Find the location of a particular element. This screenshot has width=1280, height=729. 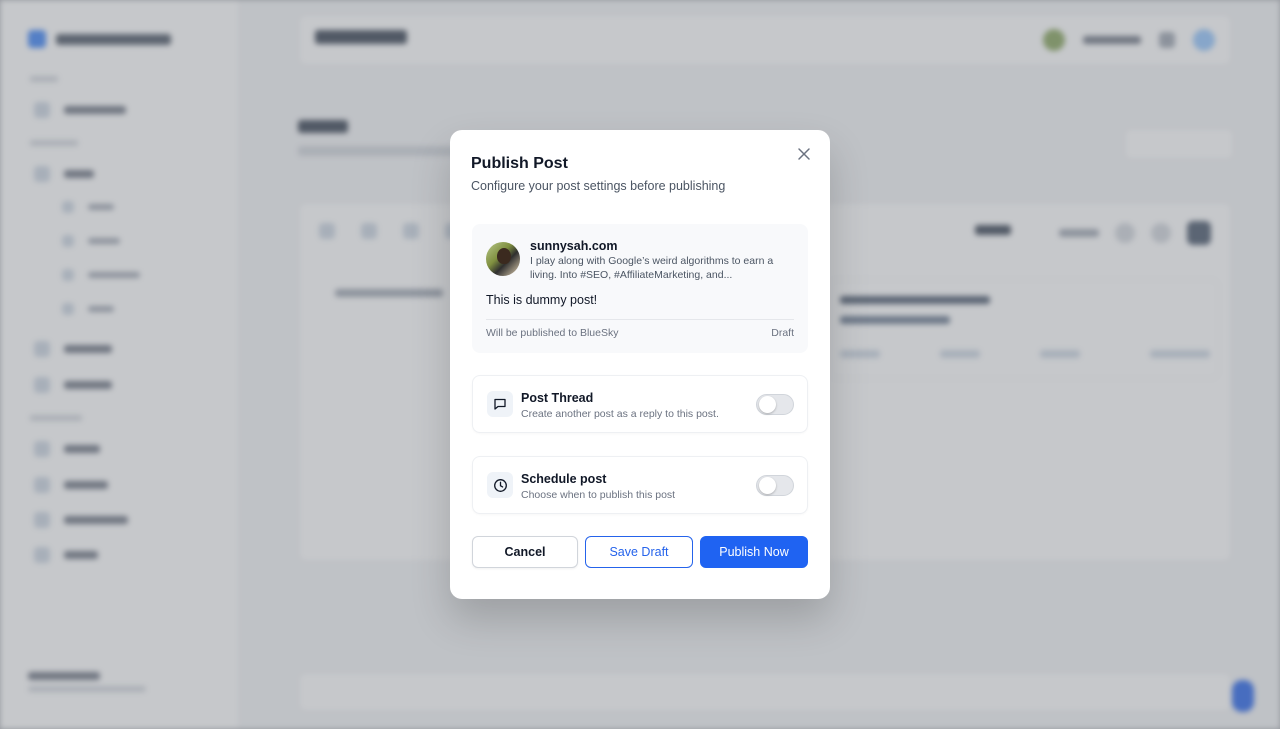

post-thread-title: Post Thread is located at coordinates (557, 398).